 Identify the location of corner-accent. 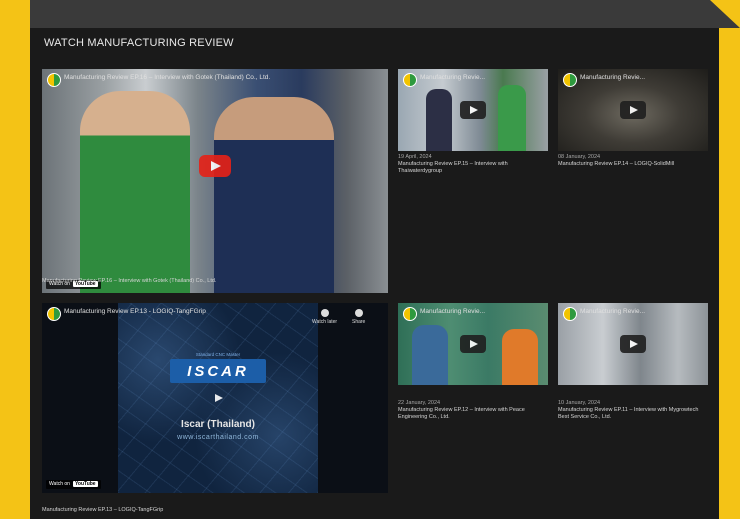
(15, 14).